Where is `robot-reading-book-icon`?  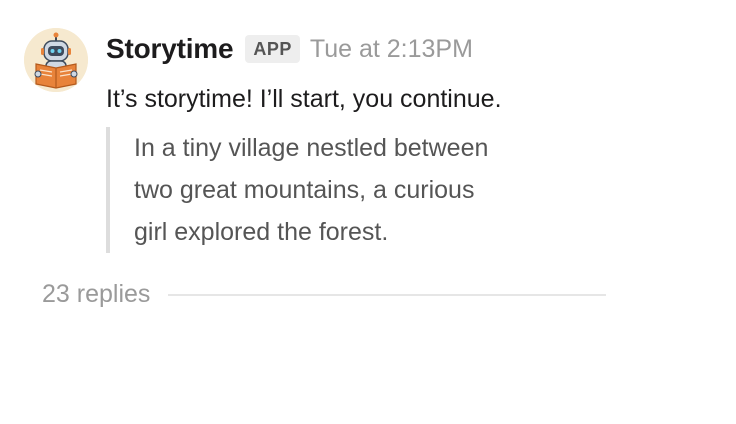
robot-reading-book-icon is located at coordinates (56, 60).